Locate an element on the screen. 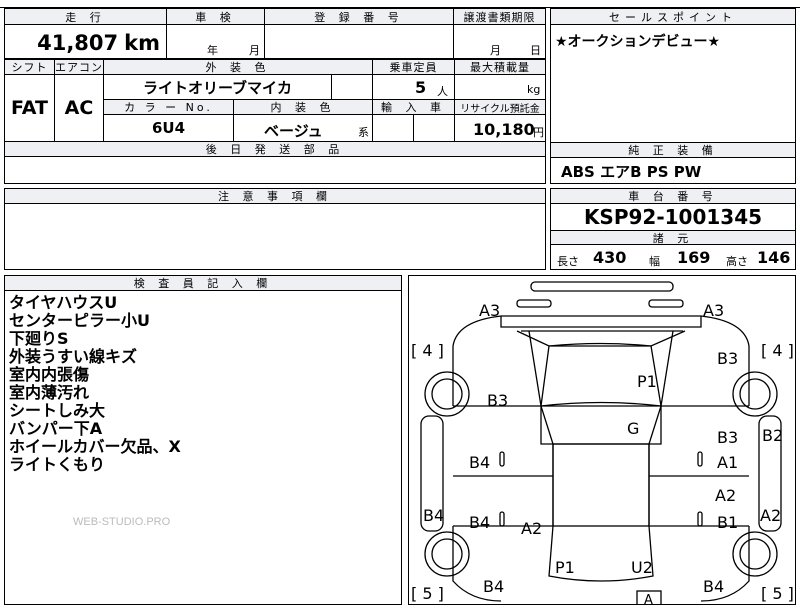 This screenshot has width=800, height=605. mileage-box: 走 行 41,807 km is located at coordinates (85, 33).